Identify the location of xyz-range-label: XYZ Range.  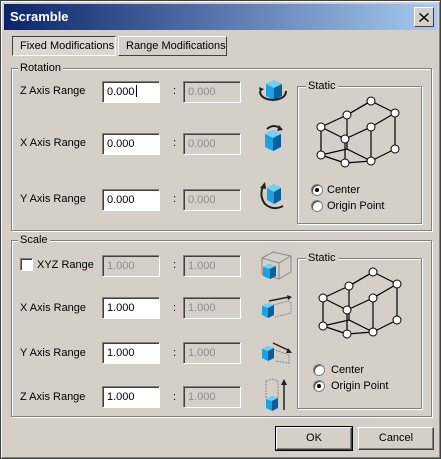
(65, 265).